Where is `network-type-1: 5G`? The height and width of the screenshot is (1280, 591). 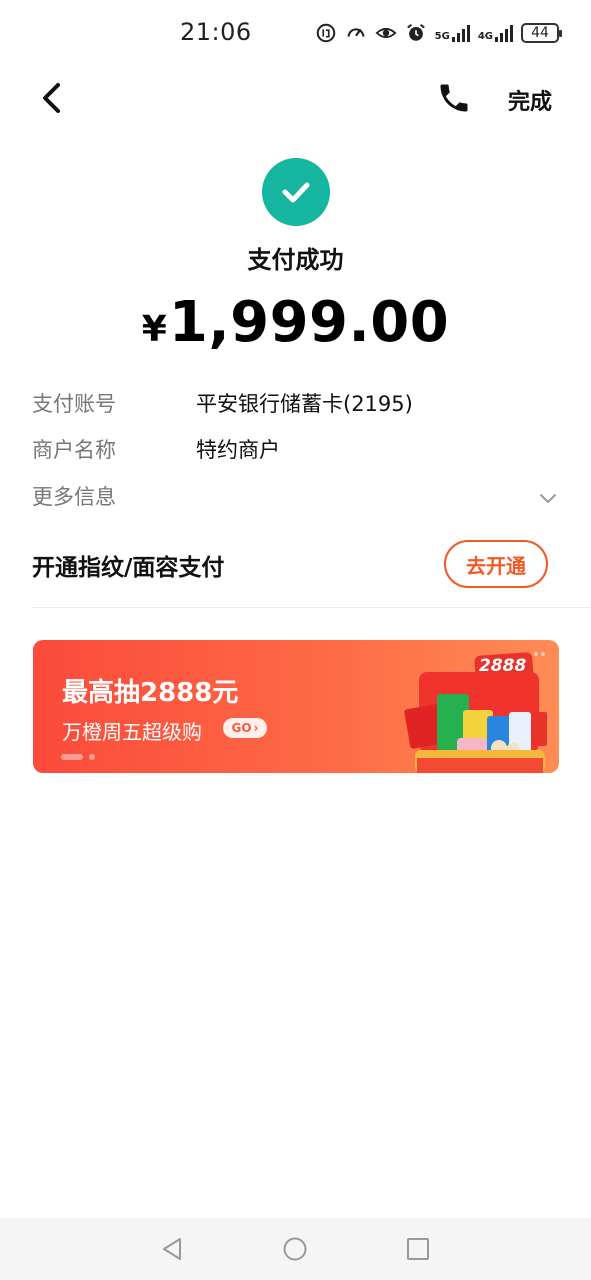 network-type-1: 5G is located at coordinates (442, 36).